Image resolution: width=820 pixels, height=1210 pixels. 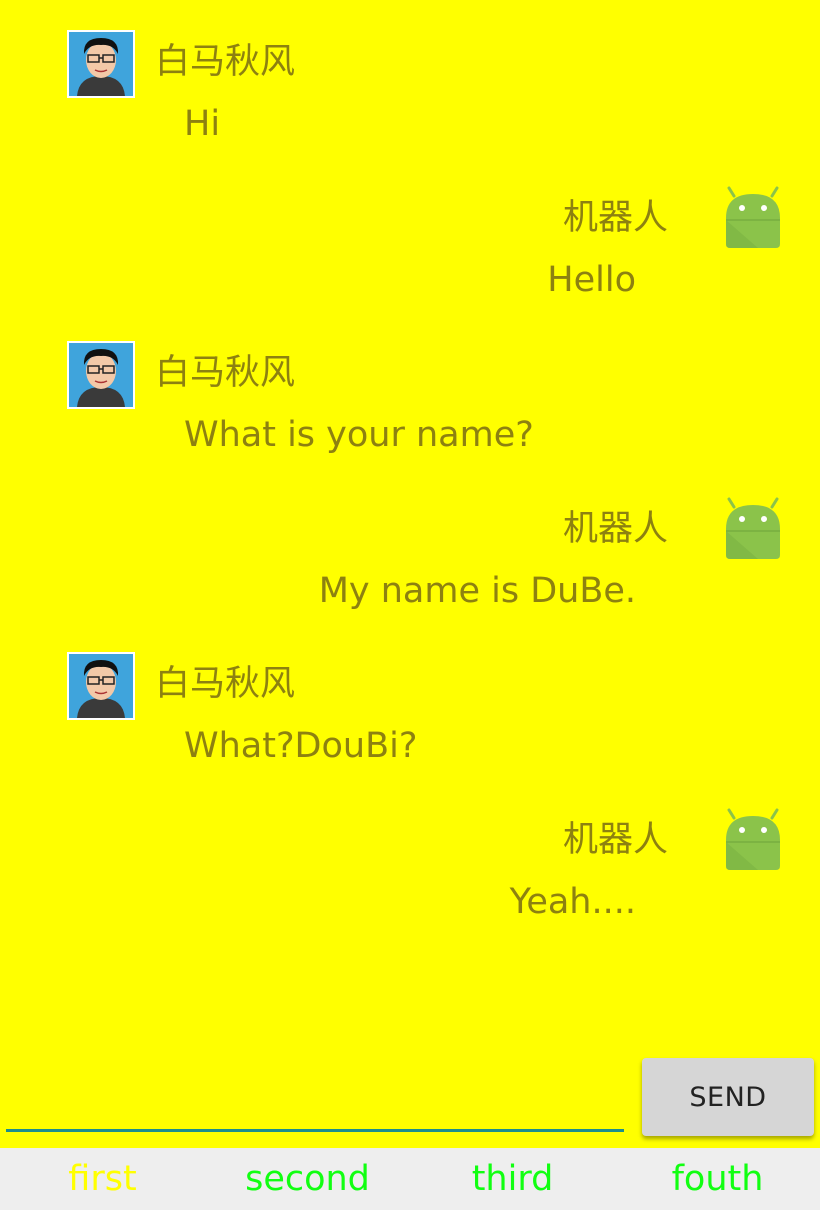 I want to click on message-text: Hello, so click(x=591, y=280).